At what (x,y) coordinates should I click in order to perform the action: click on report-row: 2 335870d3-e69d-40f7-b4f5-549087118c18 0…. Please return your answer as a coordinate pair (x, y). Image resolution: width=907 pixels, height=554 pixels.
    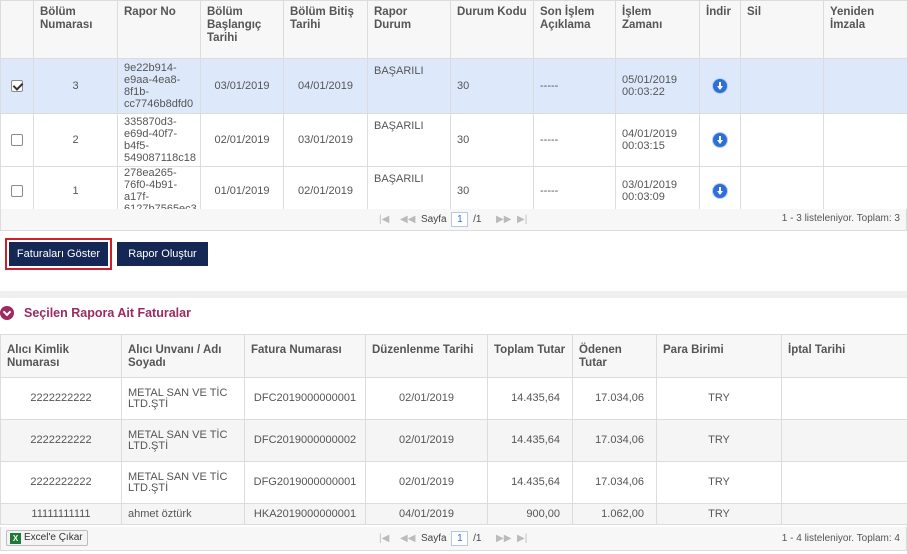
    Looking at the image, I should click on (453, 140).